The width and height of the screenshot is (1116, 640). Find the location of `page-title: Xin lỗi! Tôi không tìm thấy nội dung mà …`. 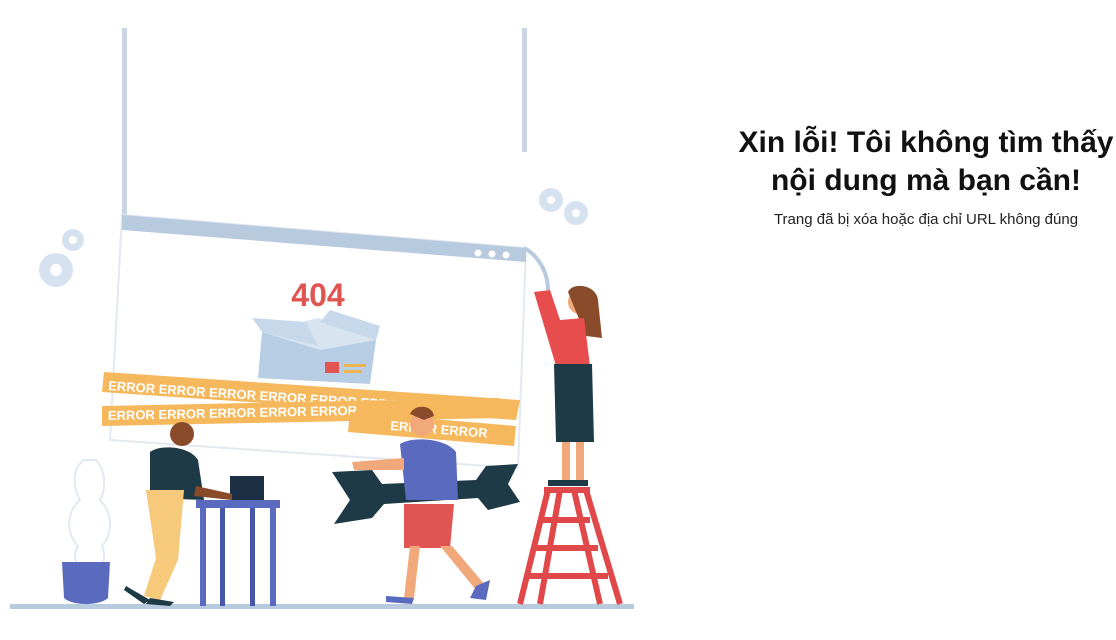

page-title: Xin lỗi! Tôi không tìm thấy nội dung mà … is located at coordinates (908, 162).